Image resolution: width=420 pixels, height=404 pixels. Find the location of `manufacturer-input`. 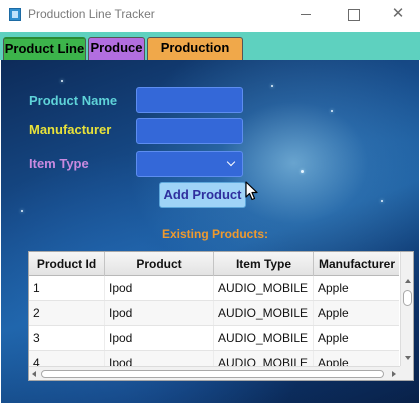

manufacturer-input is located at coordinates (189, 131).